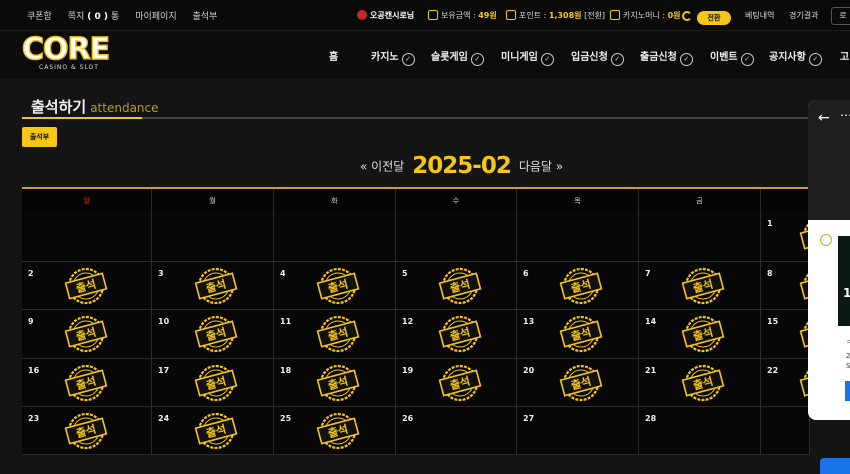  What do you see at coordinates (335, 431) in the screenshot?
I see `calendar-day-cell: 25 출석` at bounding box center [335, 431].